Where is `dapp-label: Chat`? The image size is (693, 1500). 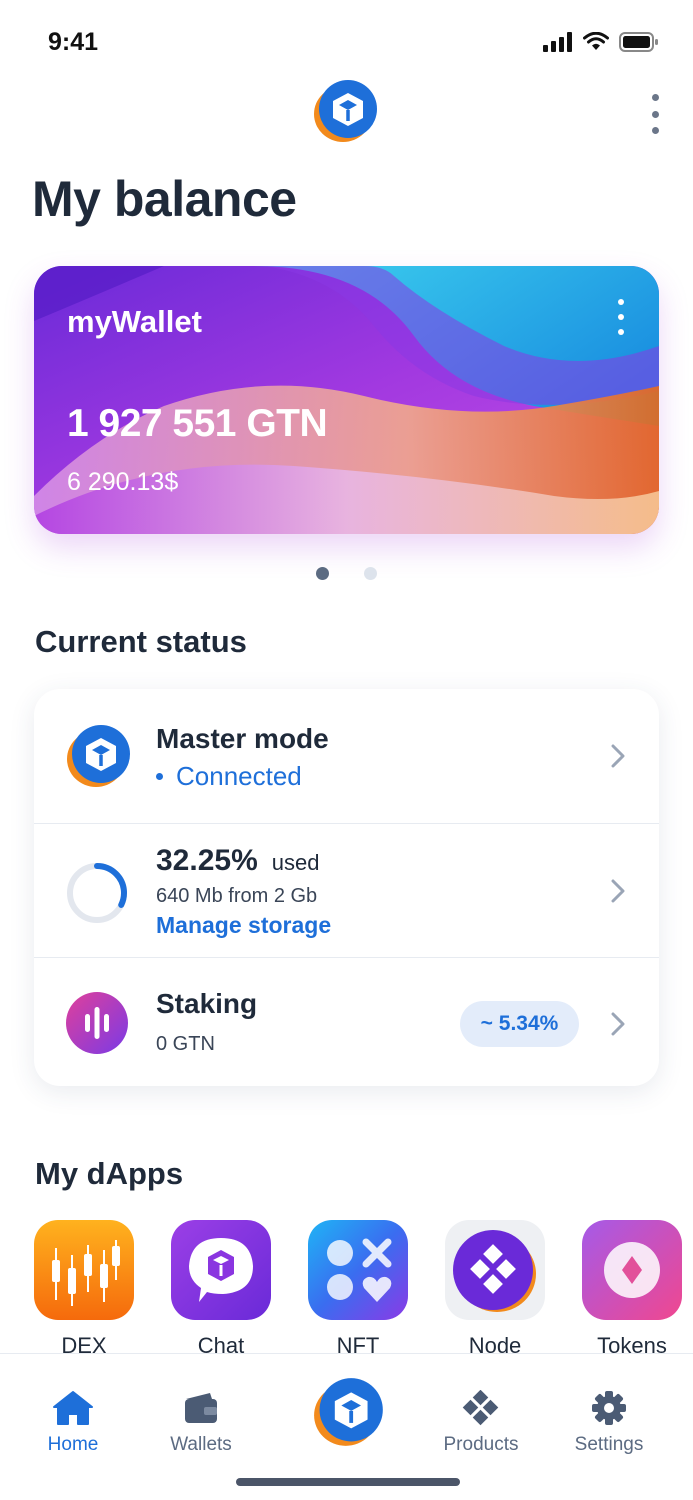 dapp-label: Chat is located at coordinates (221, 1343).